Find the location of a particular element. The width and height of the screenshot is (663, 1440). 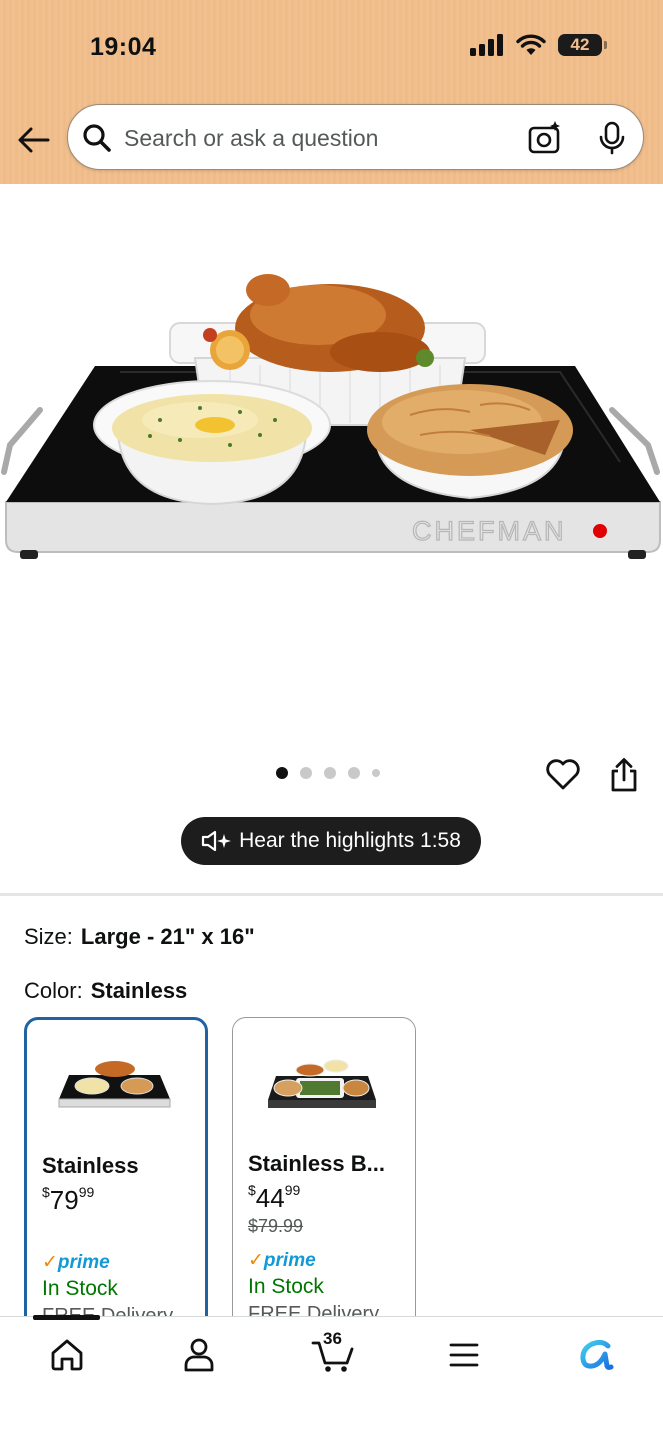

microphone-icon is located at coordinates (612, 138).